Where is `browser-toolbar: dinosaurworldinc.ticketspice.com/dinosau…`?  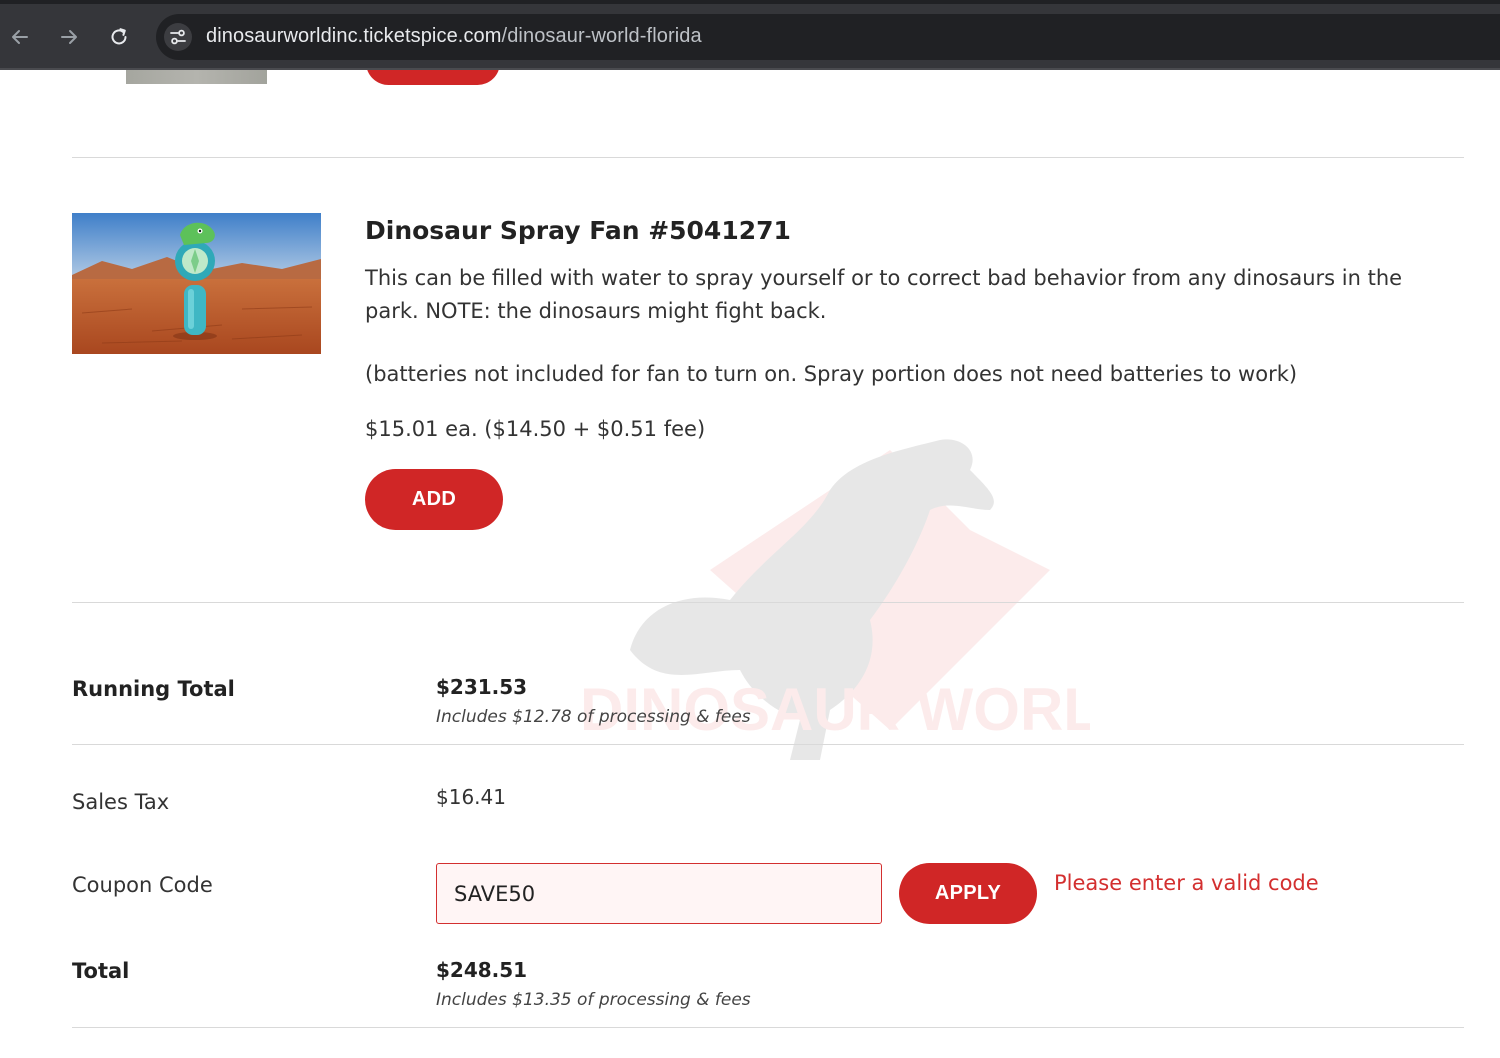
browser-toolbar: dinosaurworldinc.ticketspice.com/dinosau… is located at coordinates (750, 35).